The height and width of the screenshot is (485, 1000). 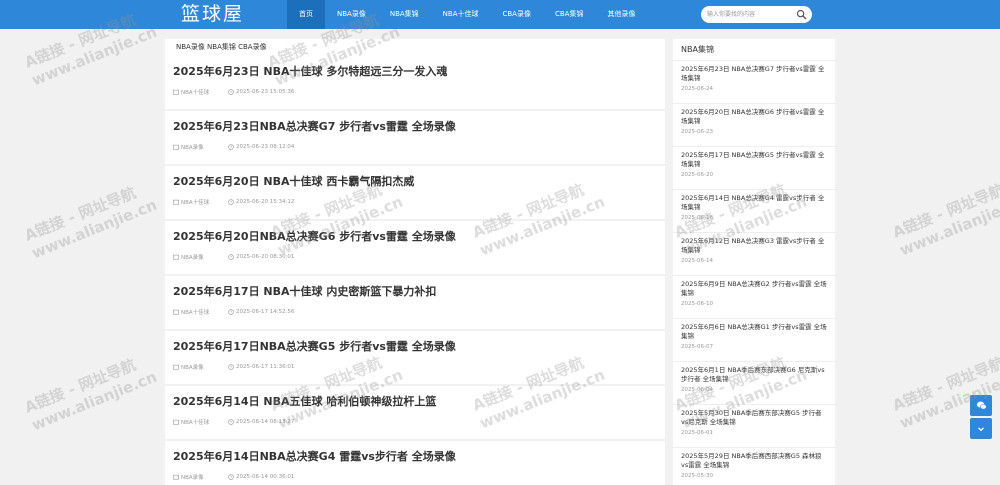 I want to click on sidebar-item-title: 2025年6月12日 NBA总决赛G3 雷霆vs步行者 全场集锦, so click(x=754, y=246).